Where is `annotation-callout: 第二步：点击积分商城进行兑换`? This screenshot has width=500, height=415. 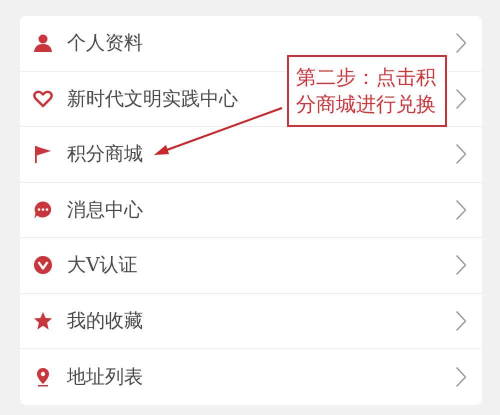
annotation-callout: 第二步：点击积分商城进行兑换 is located at coordinates (367, 91).